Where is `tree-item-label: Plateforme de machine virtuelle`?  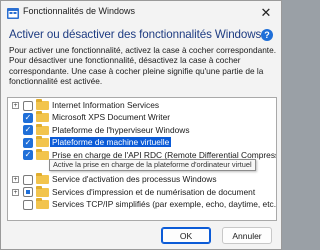 tree-item-label: Plateforme de machine virtuelle is located at coordinates (111, 142).